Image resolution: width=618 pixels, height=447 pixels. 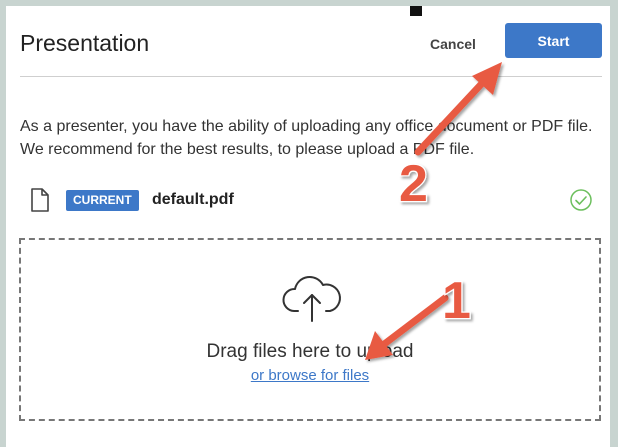 What do you see at coordinates (193, 199) in the screenshot?
I see `file-name: default.pdf` at bounding box center [193, 199].